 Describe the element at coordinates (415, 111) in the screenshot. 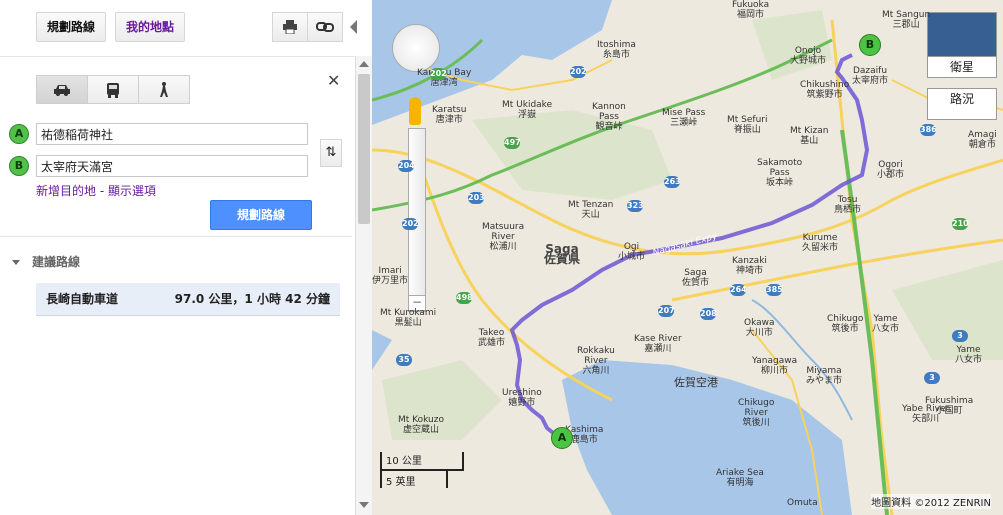

I see `pegman-icon` at that location.